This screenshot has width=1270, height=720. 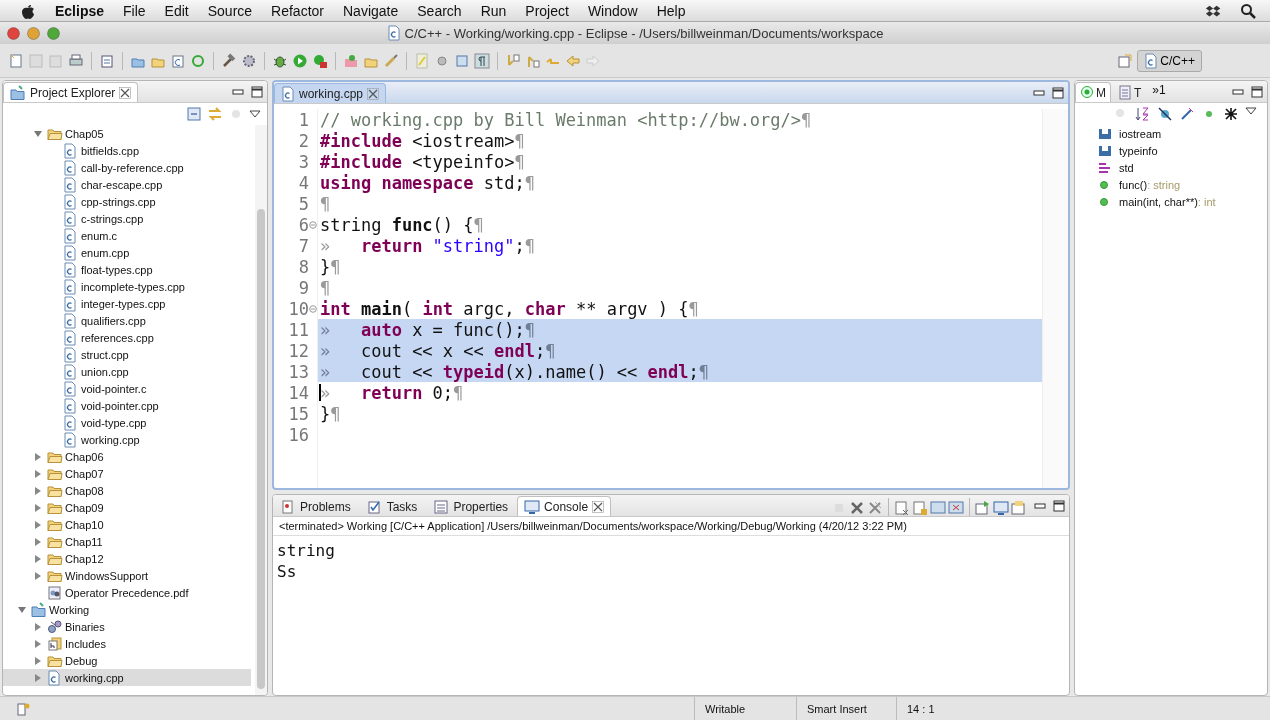 I want to click on tree-item: incomplete-types.cpp, so click(x=127, y=286).